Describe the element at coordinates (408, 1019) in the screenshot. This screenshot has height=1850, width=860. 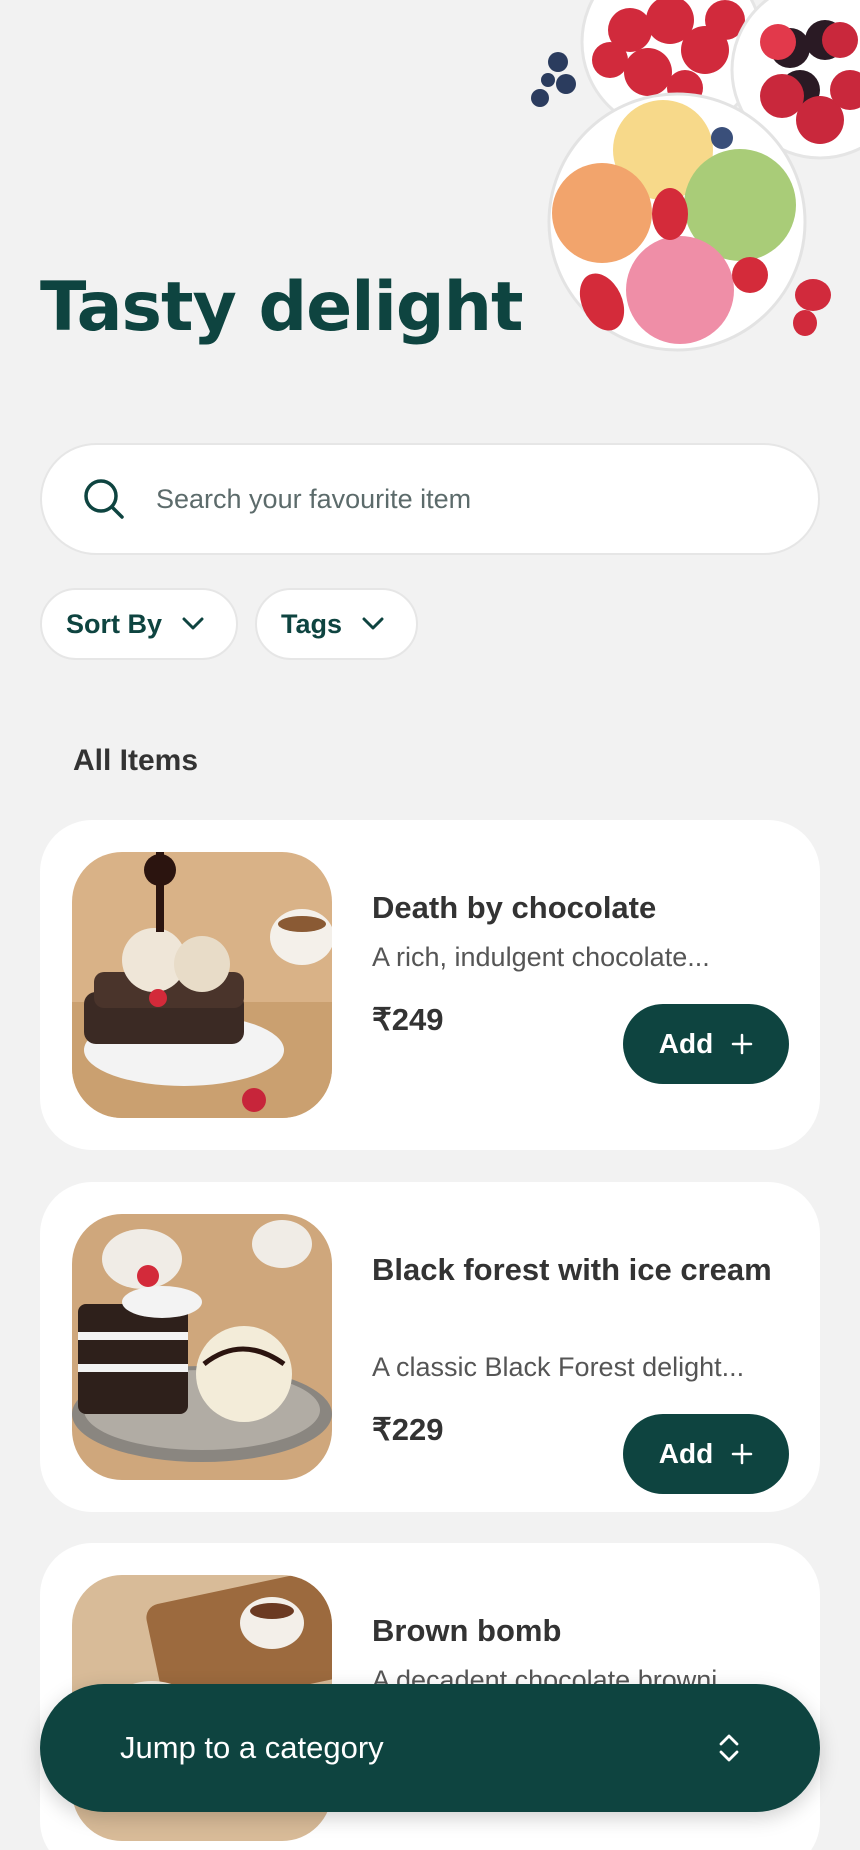
I see `item-price: ₹249` at that location.